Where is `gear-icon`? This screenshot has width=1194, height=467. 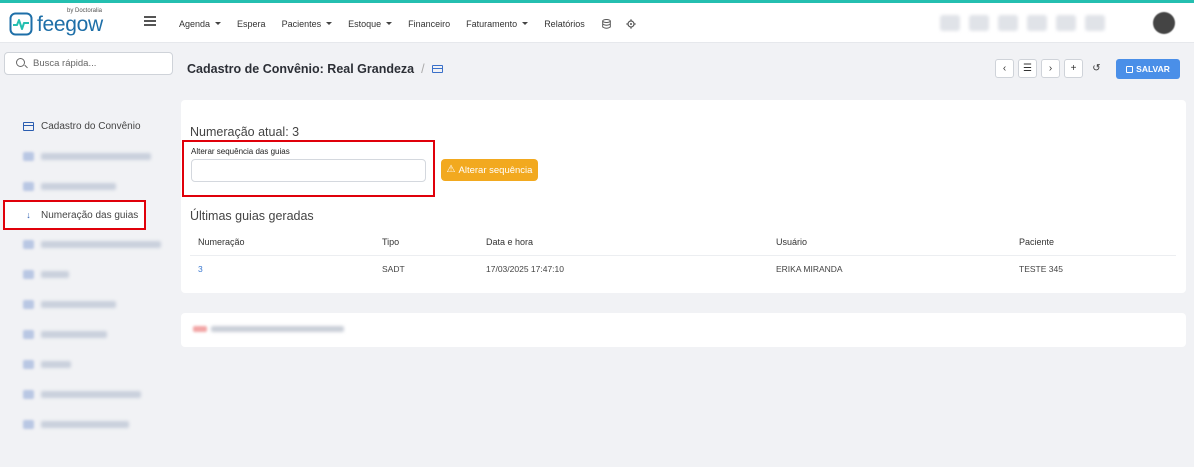 gear-icon is located at coordinates (631, 23).